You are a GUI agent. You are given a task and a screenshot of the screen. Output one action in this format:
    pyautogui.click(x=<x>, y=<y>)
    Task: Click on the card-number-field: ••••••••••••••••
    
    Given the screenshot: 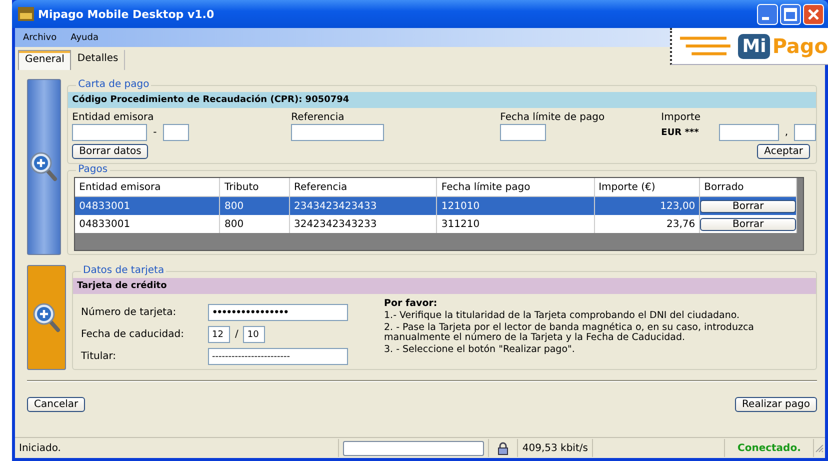 What is the action you would take?
    pyautogui.click(x=278, y=312)
    